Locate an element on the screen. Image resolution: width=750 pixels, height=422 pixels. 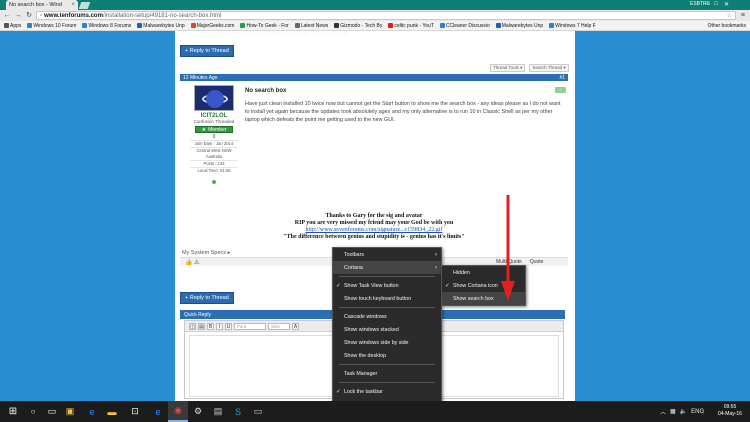
post-time: 12 Minutes Ago is located at coordinates (200, 78).